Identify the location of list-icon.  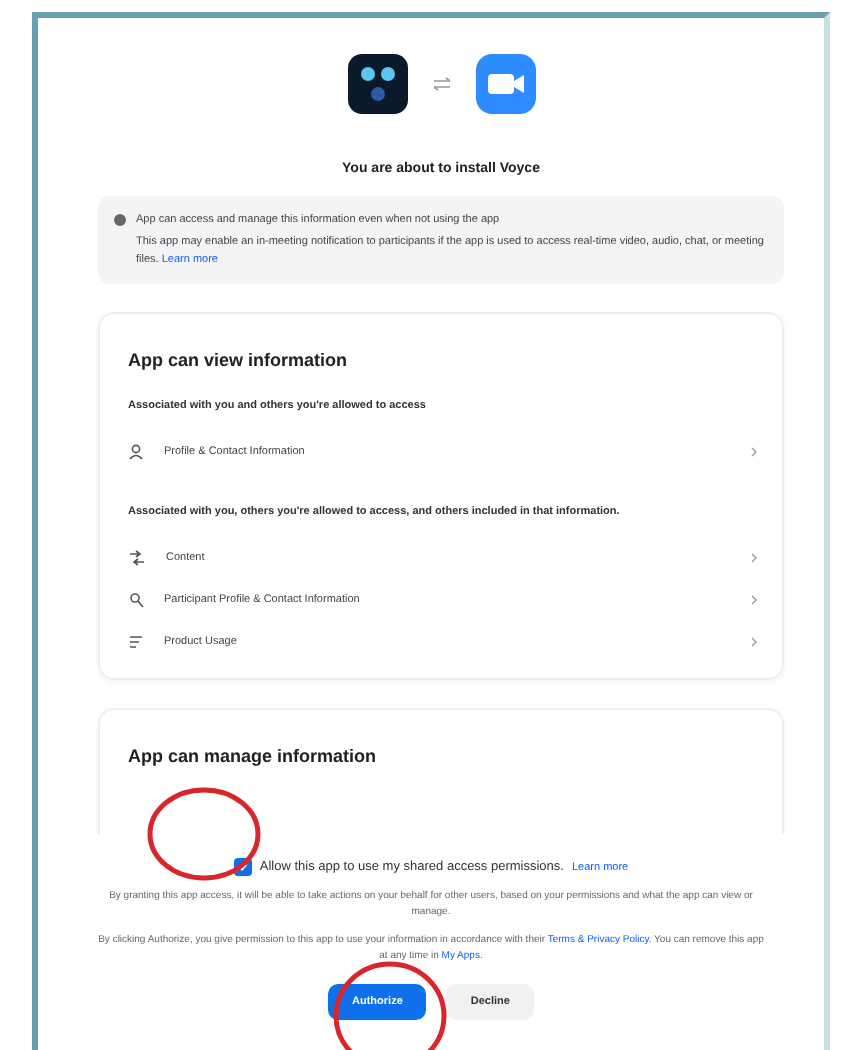
(136, 641).